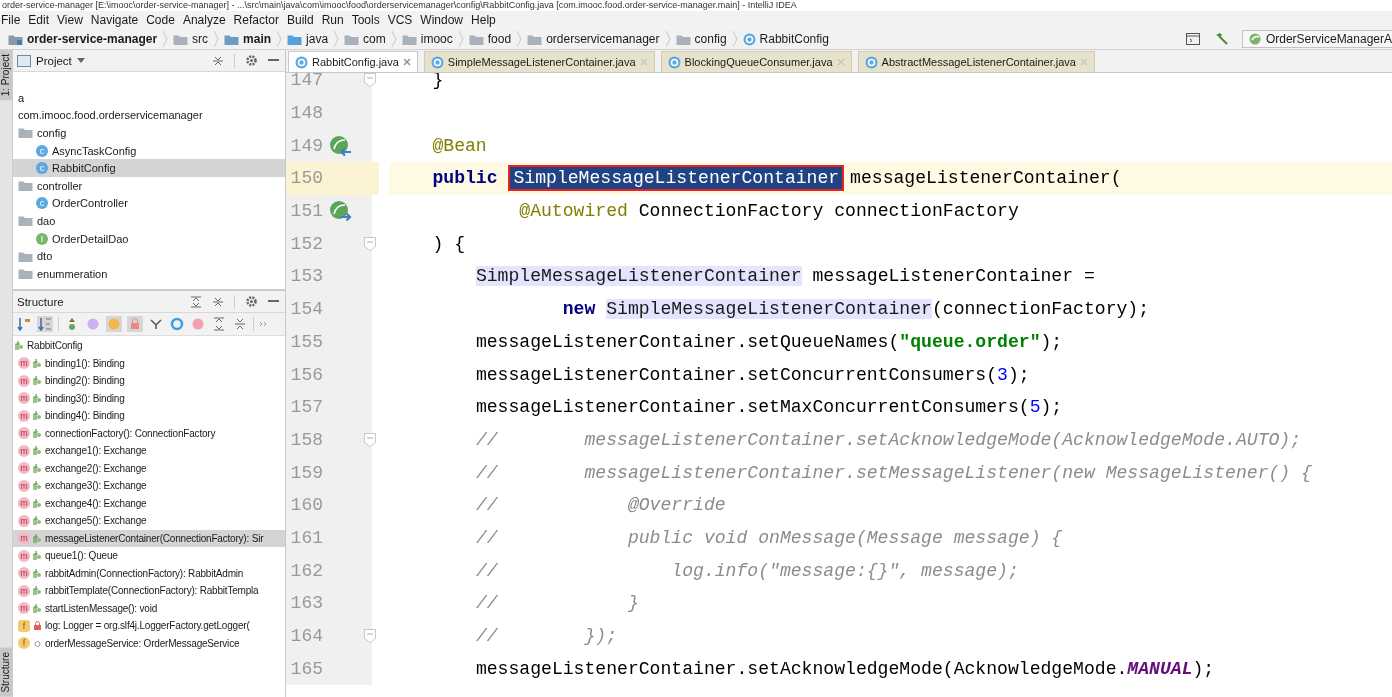  What do you see at coordinates (149, 381) in the screenshot?
I see `structure-item: m binding2(): Binding` at bounding box center [149, 381].